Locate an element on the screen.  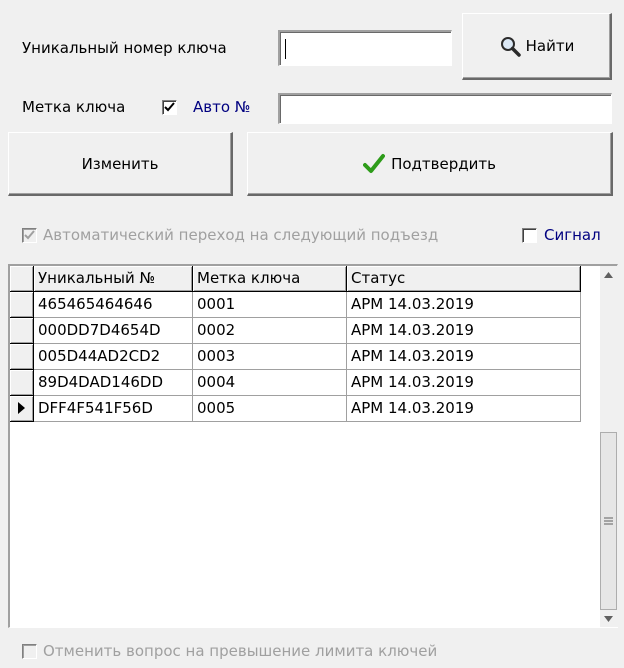
table-row: 89D4DAD146DD 0004 АРМ 14.03.2019 is located at coordinates (295, 383).